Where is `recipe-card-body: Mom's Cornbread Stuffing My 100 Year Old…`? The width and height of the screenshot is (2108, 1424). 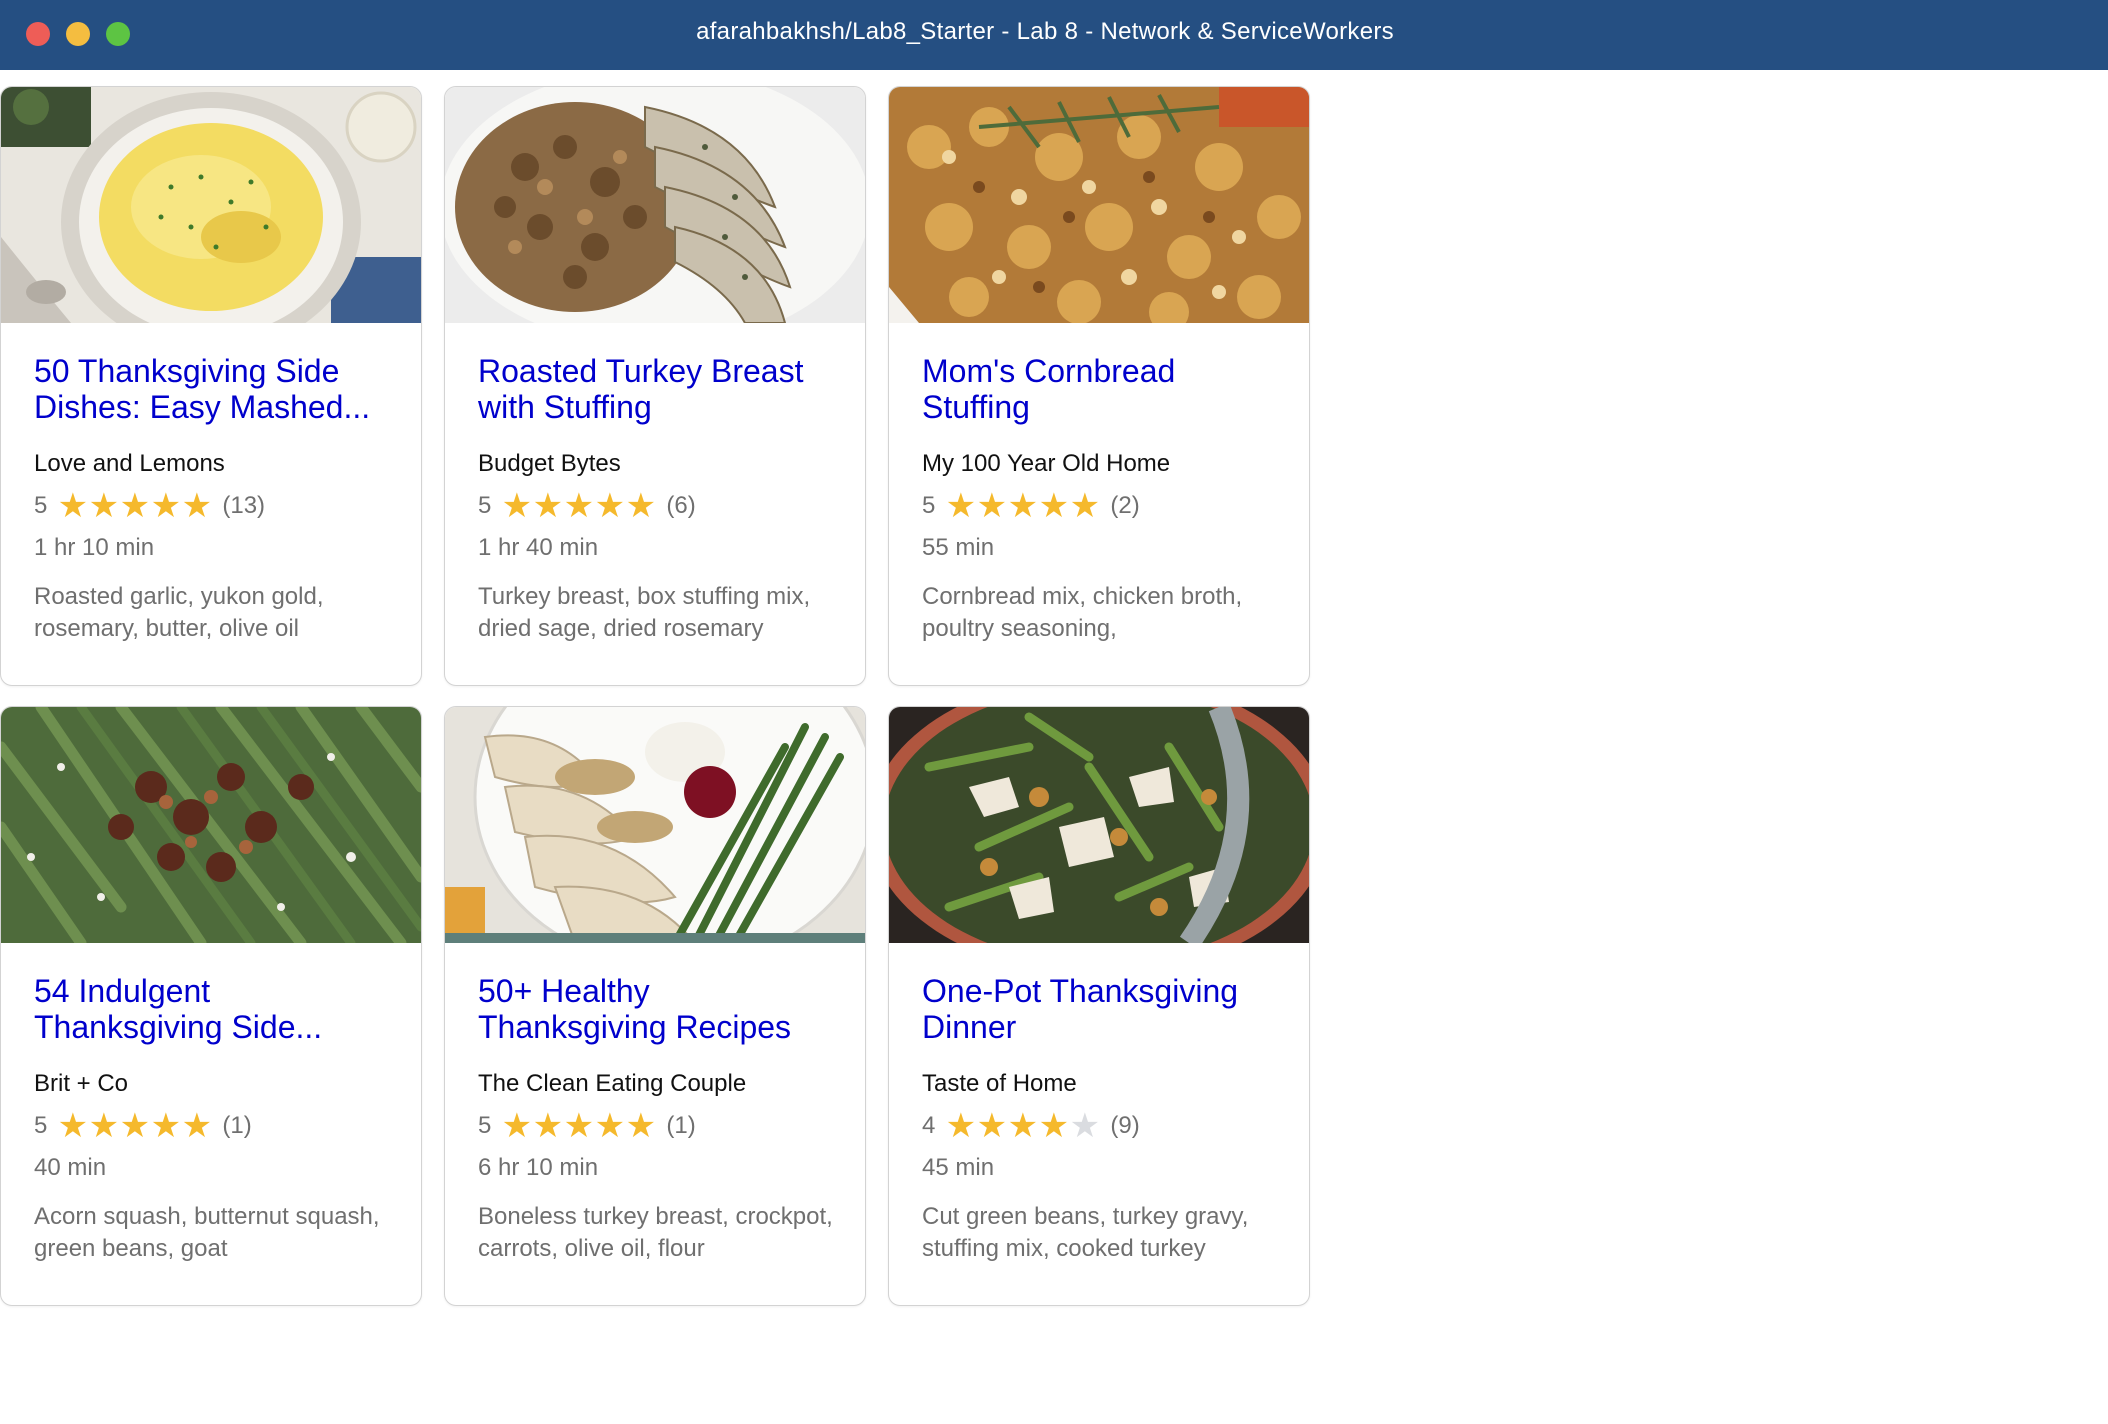
recipe-card-body: Mom's Cornbread Stuffing My 100 Year Old… is located at coordinates (1102, 499).